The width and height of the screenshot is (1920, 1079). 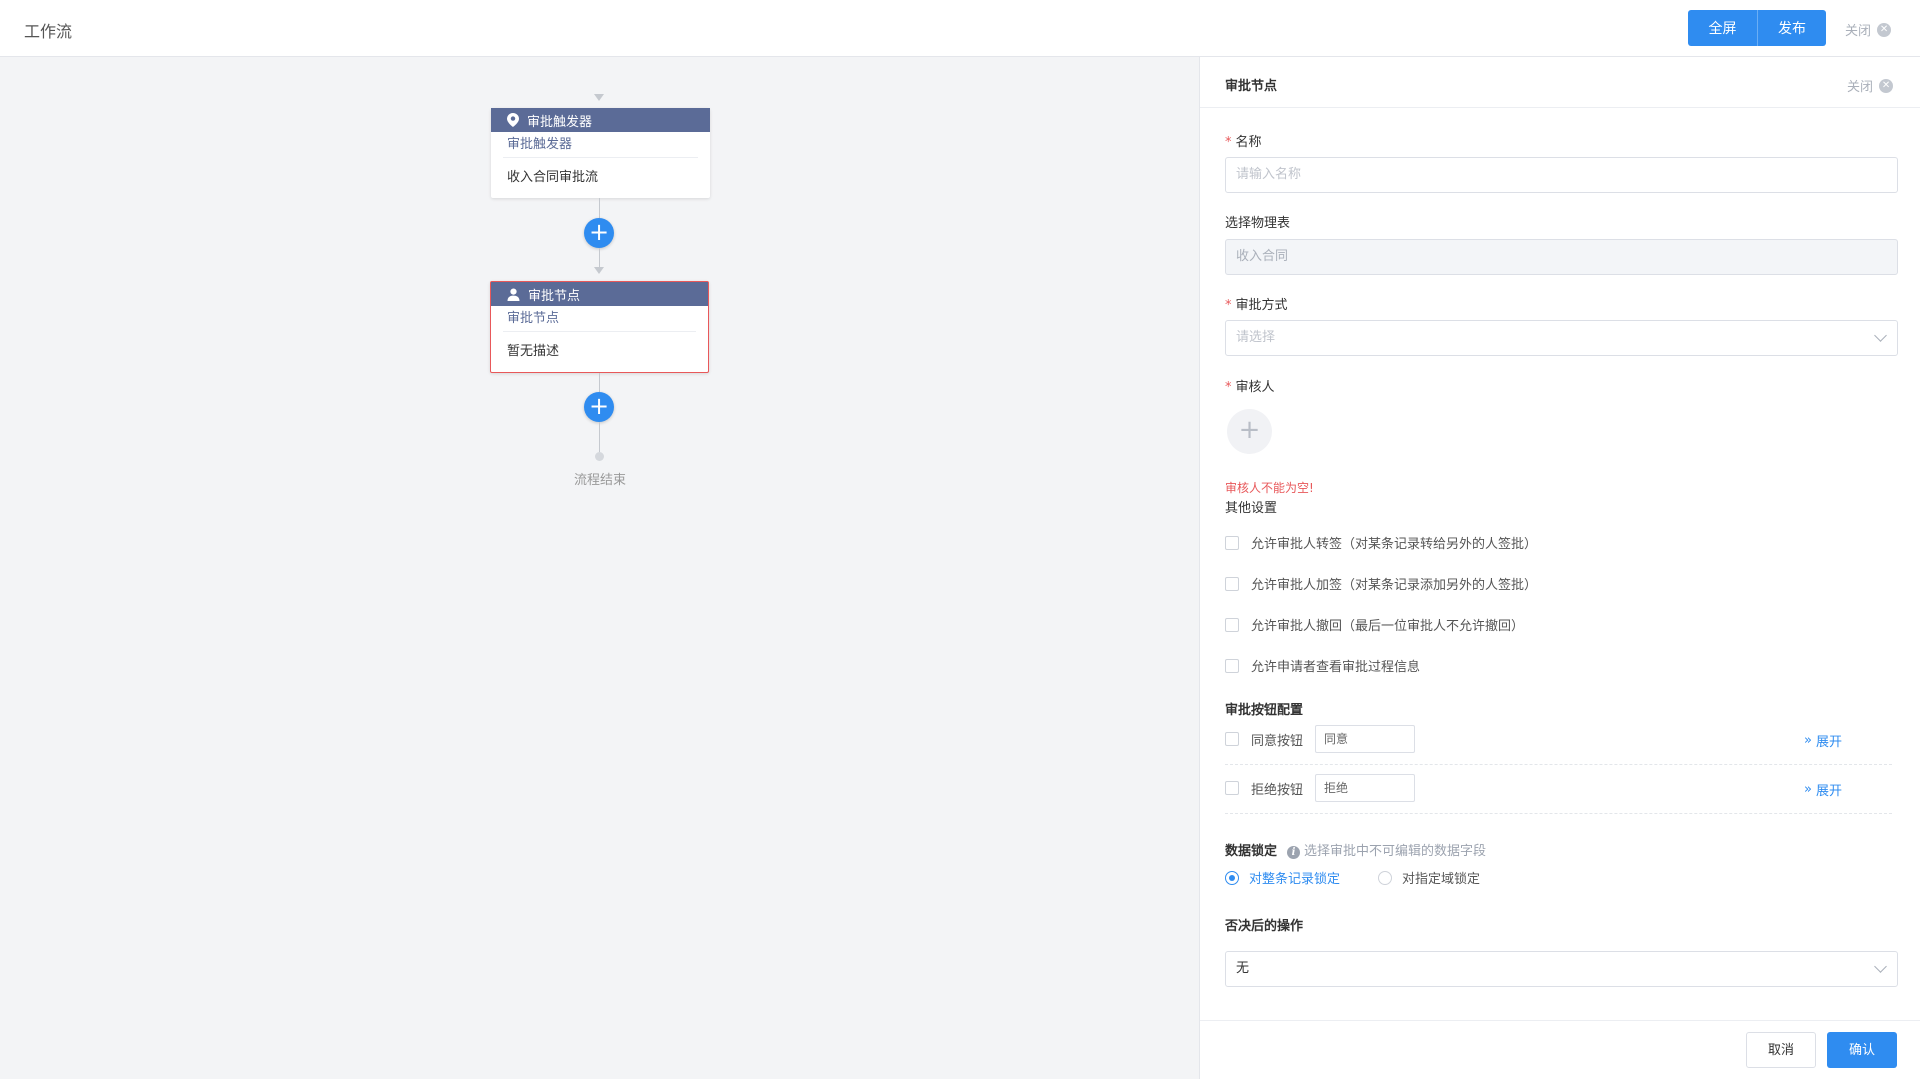 I want to click on reviewer-error: 审核人不能为空!, so click(x=1269, y=488).